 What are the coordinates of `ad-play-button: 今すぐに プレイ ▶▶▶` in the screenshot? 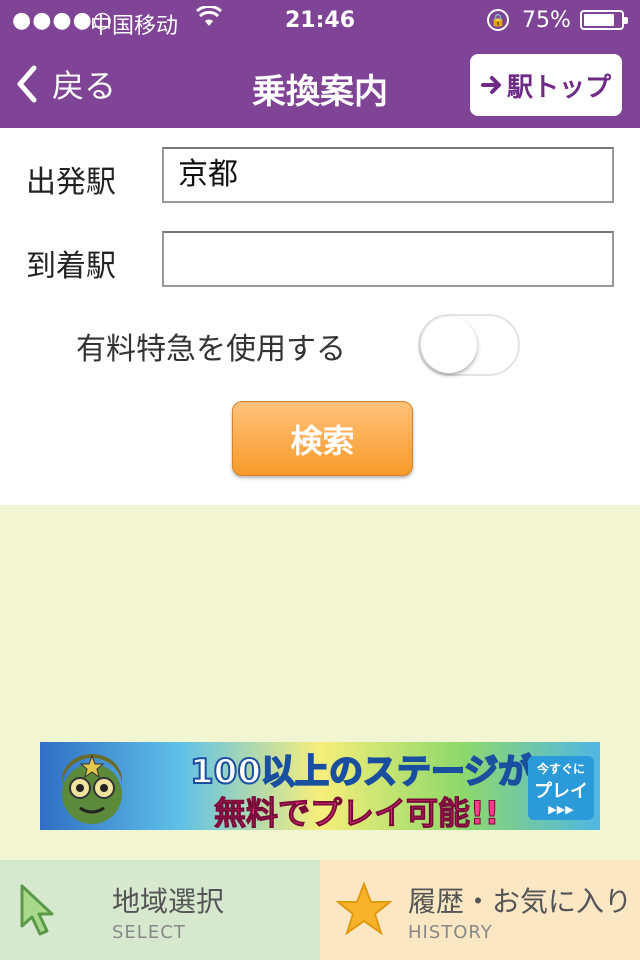 It's located at (561, 788).